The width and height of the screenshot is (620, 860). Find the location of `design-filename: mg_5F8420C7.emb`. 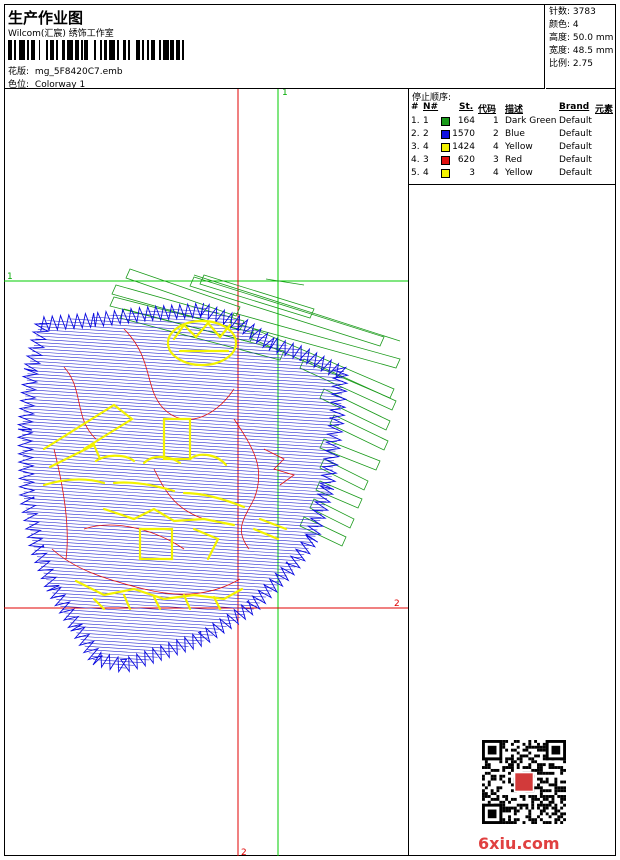

design-filename: mg_5F8420C7.emb is located at coordinates (78, 72).